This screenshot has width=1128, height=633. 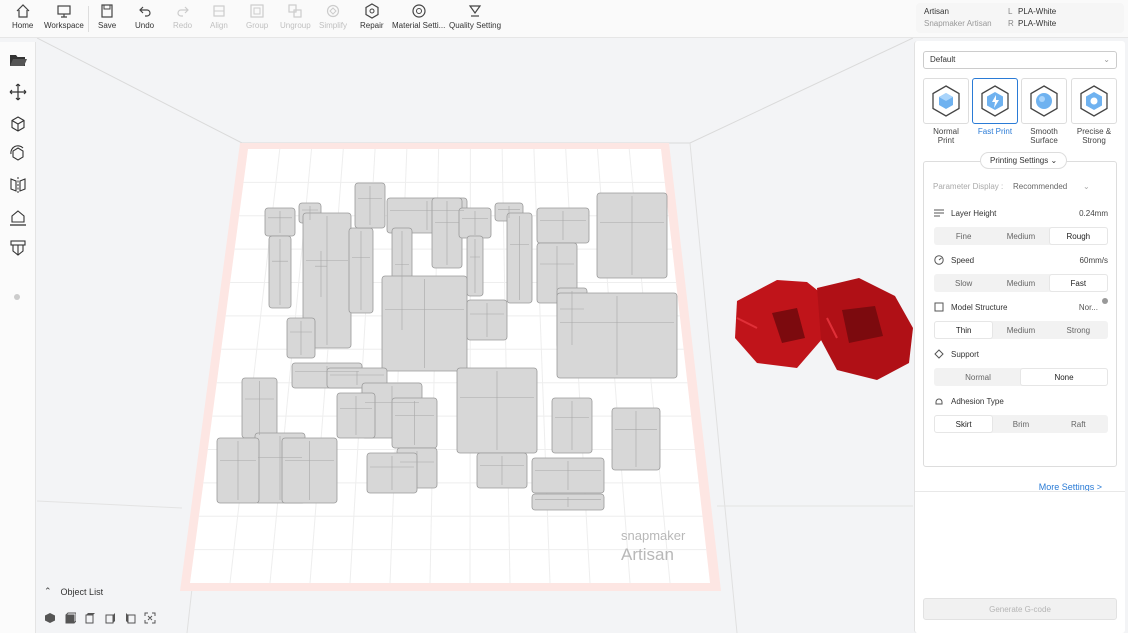 I want to click on mirror-icon, so click(x=18, y=185).